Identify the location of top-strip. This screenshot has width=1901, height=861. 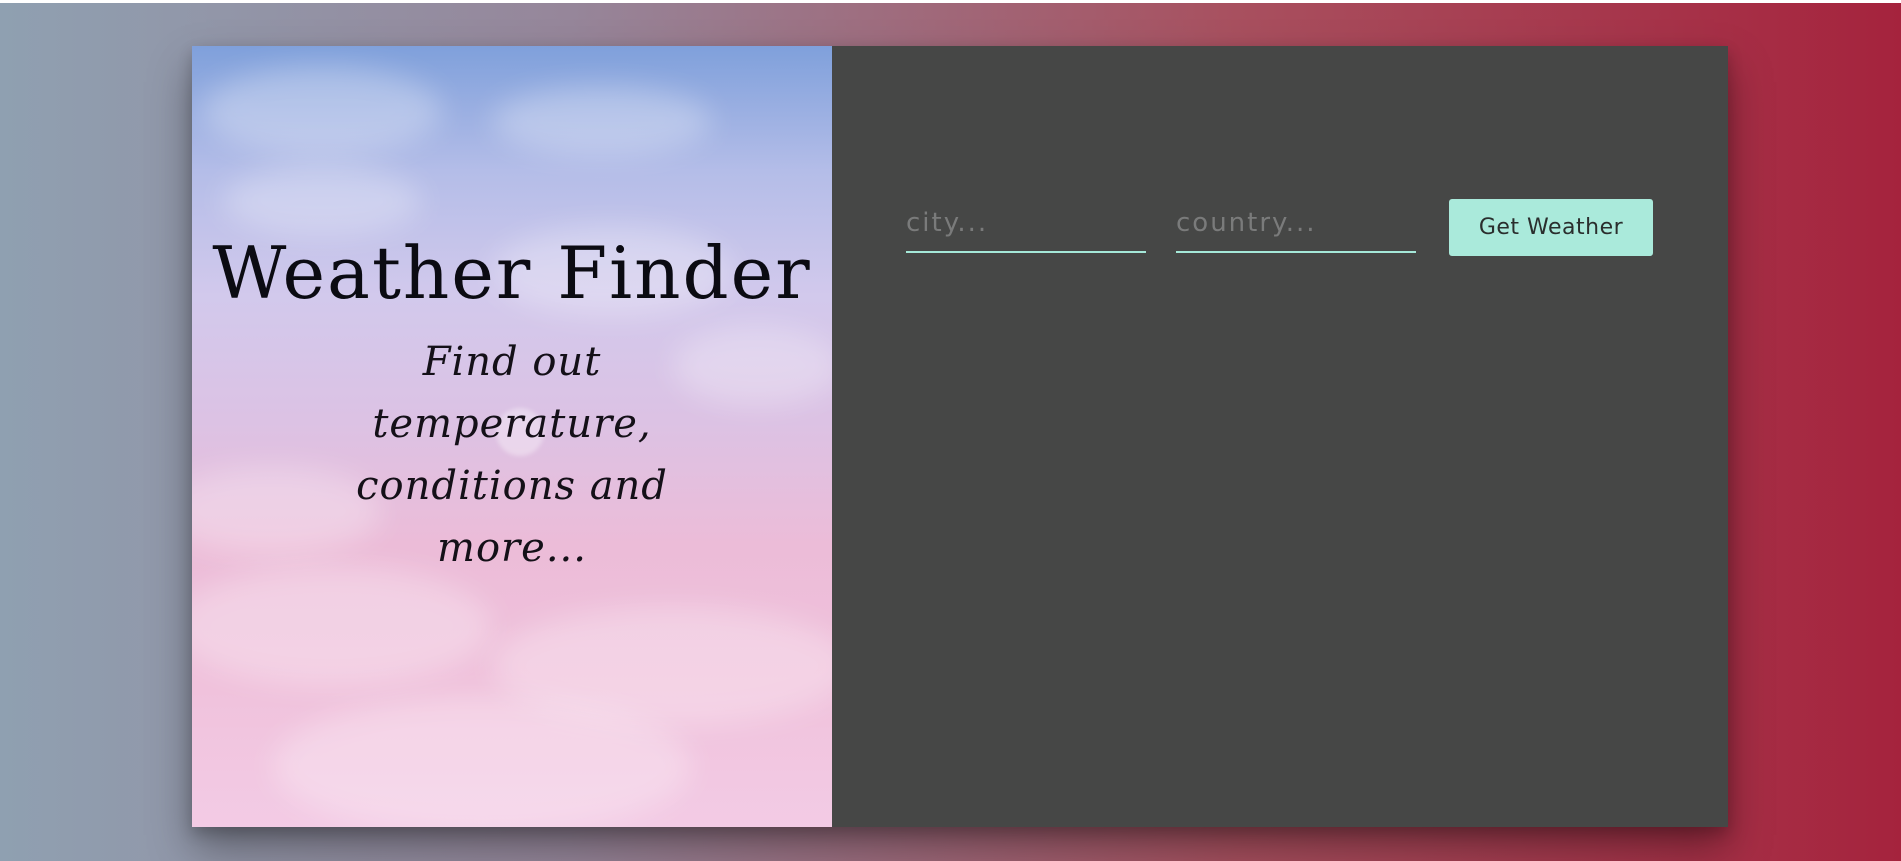
(950, 1).